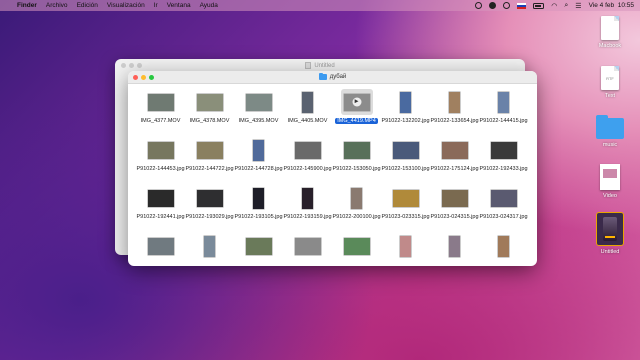 The image size is (640, 360). What do you see at coordinates (160, 161) in the screenshot?
I see `file-item: P91022-144453.jpg` at bounding box center [160, 161].